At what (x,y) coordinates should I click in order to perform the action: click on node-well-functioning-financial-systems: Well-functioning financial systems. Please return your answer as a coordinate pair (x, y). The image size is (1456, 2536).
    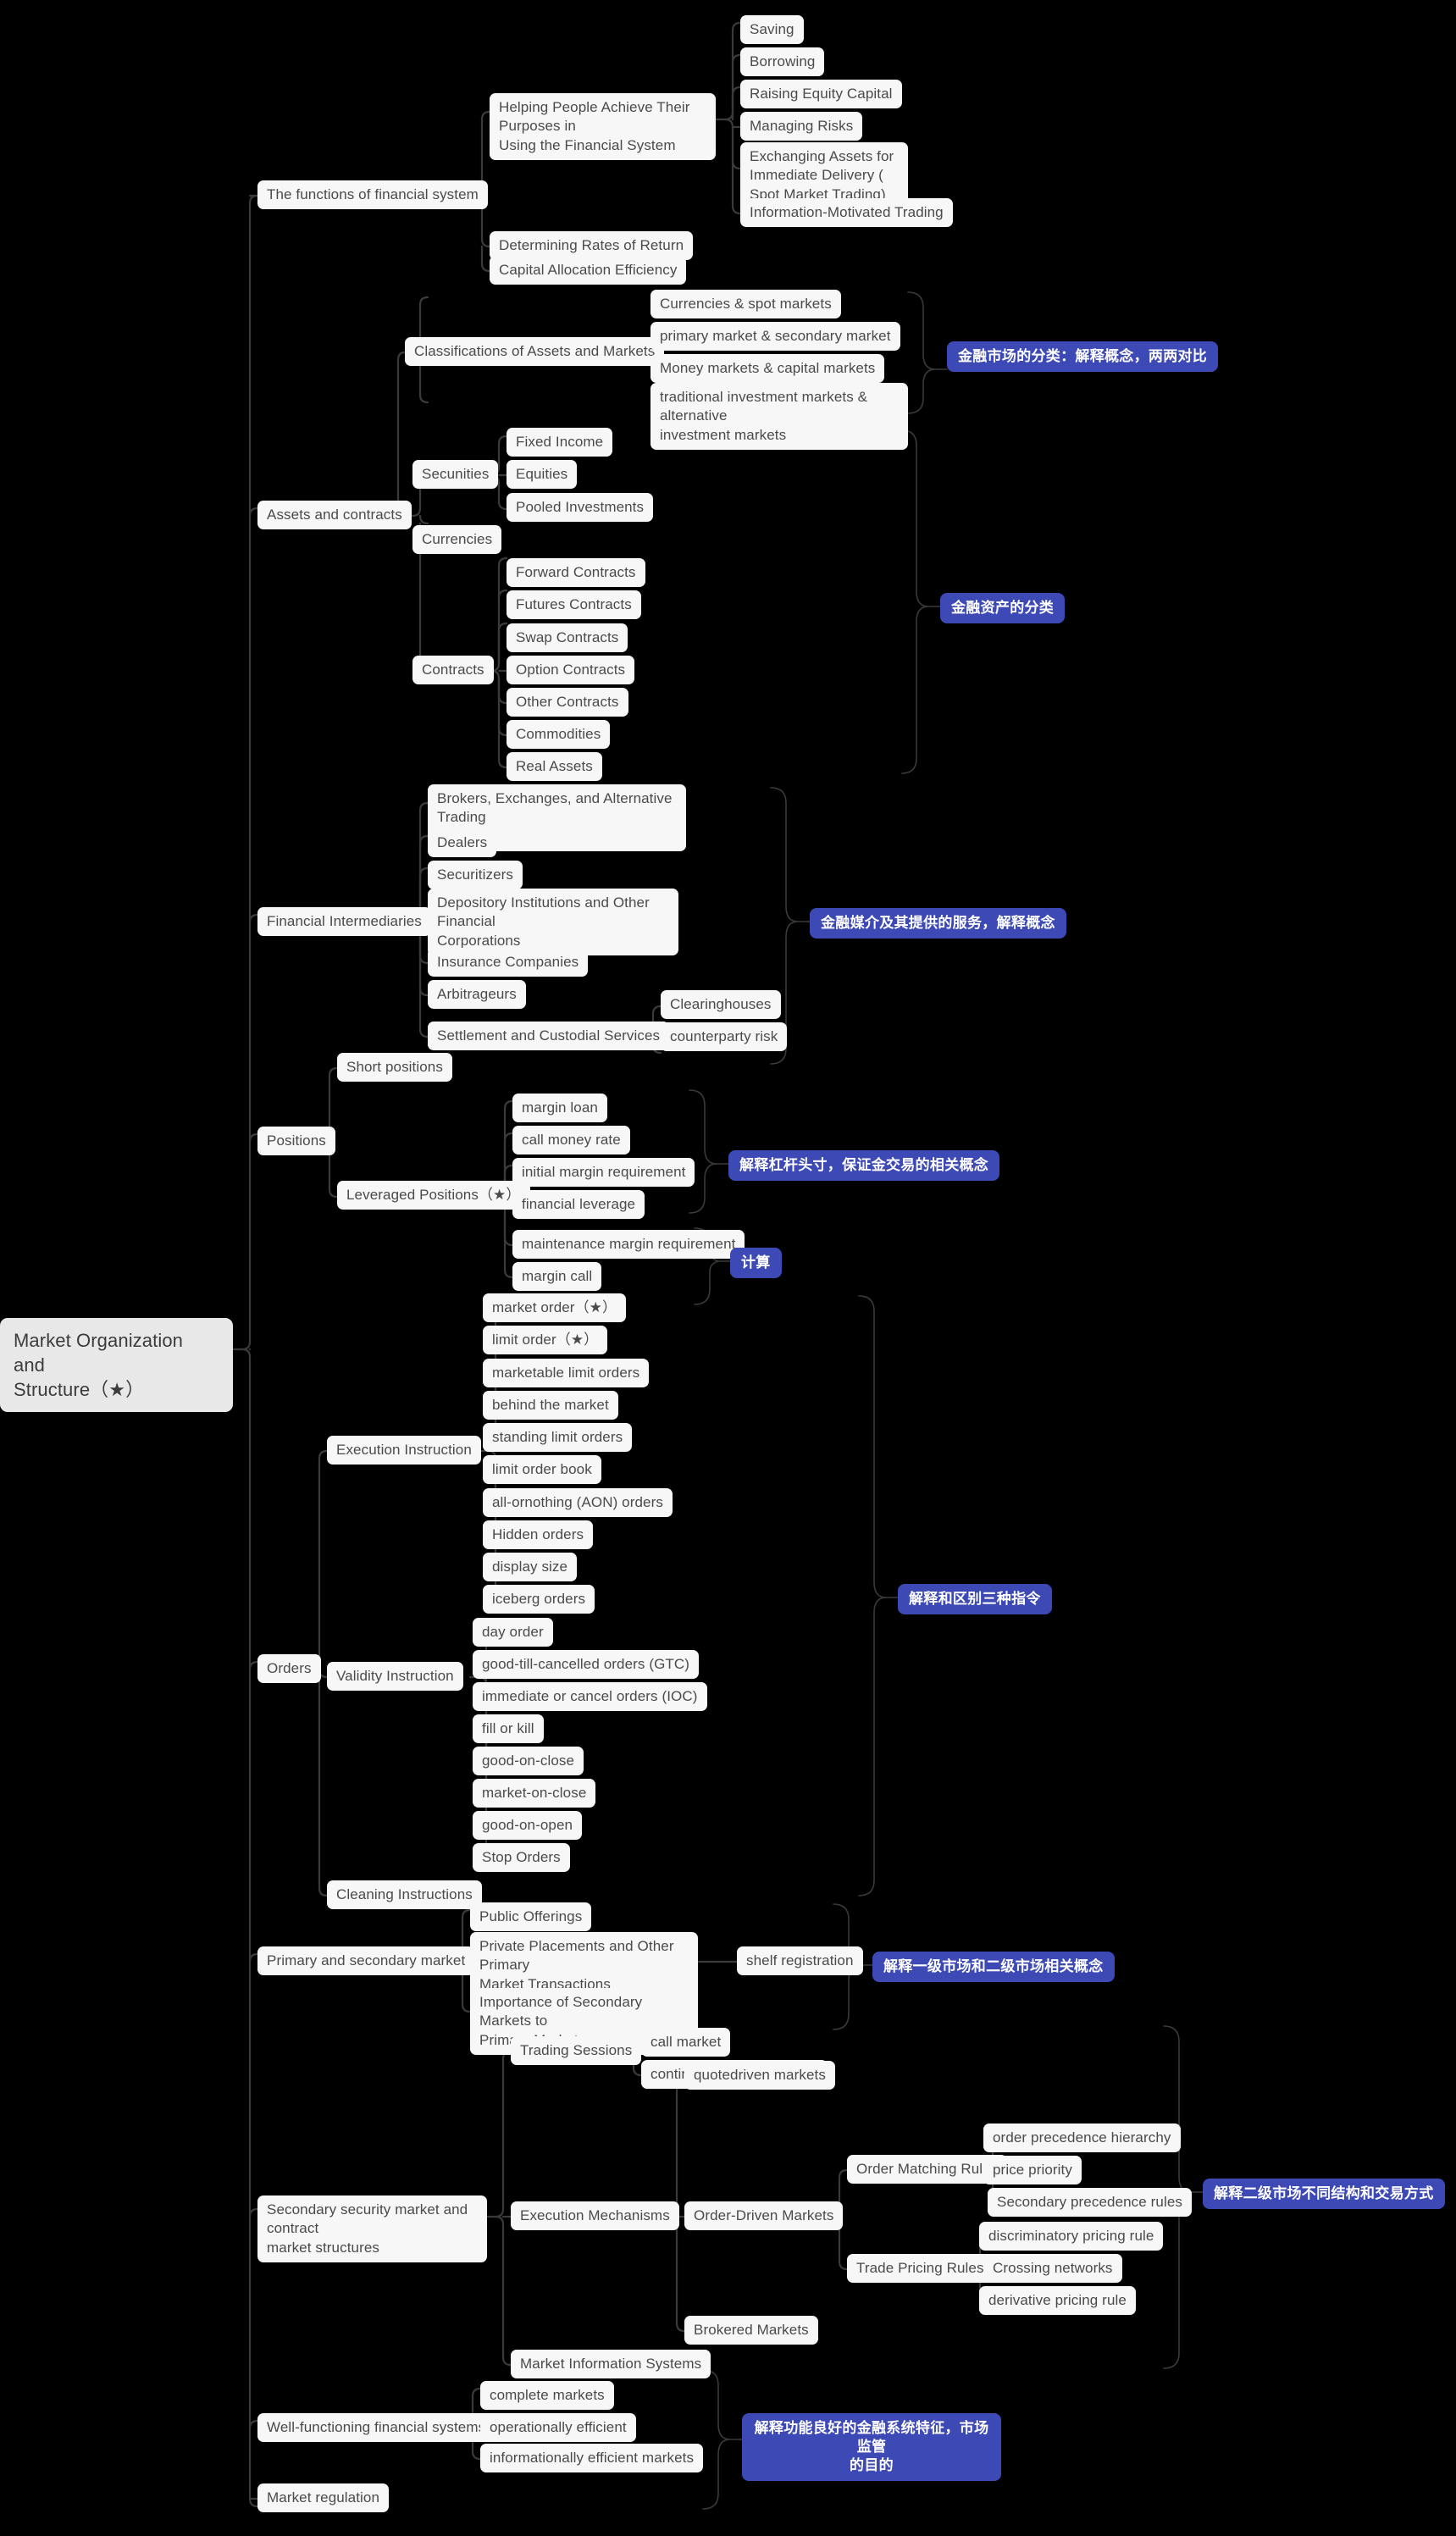
    Looking at the image, I should click on (376, 2428).